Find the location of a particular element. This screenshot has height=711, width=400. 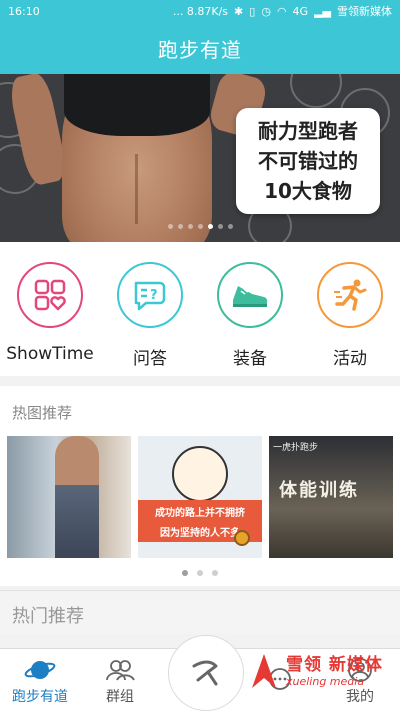

sports-bra is located at coordinates (137, 105).